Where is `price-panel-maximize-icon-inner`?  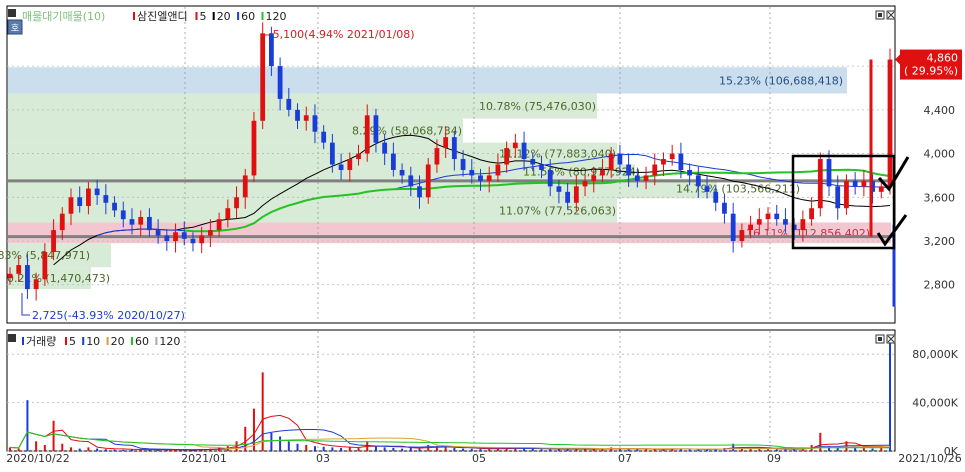 price-panel-maximize-icon-inner is located at coordinates (880, 15).